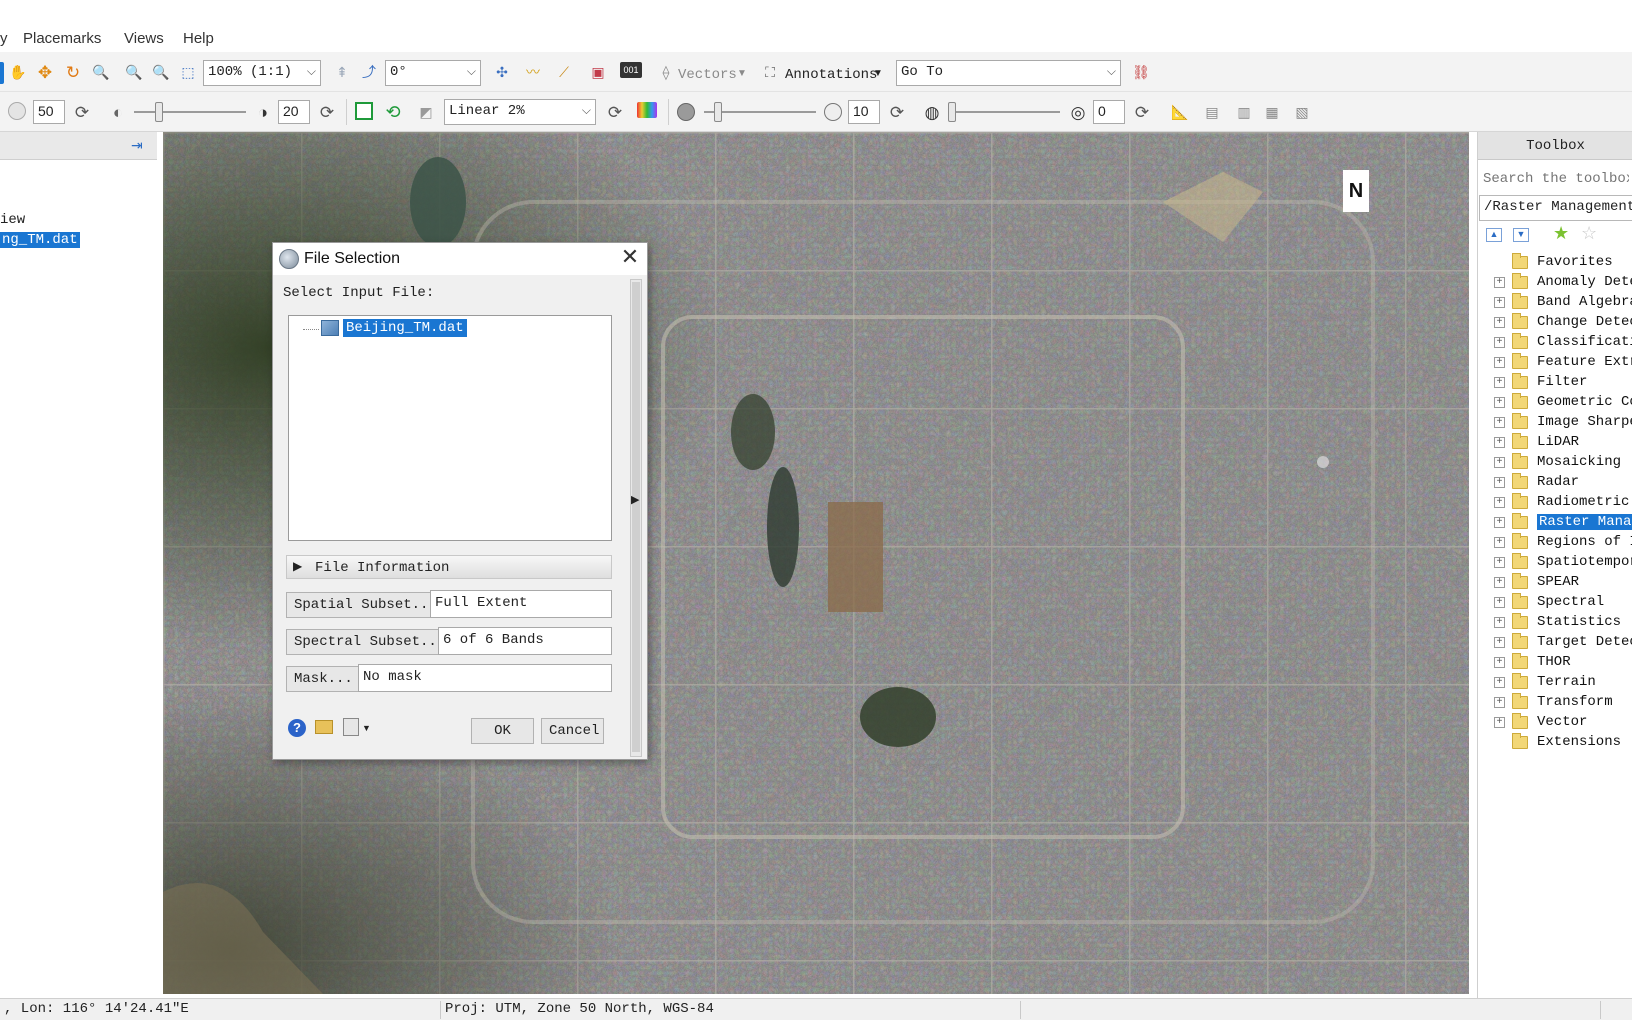 The width and height of the screenshot is (1632, 1020). Describe the element at coordinates (73, 72) in the screenshot. I see `rotate-icon: ↻` at that location.